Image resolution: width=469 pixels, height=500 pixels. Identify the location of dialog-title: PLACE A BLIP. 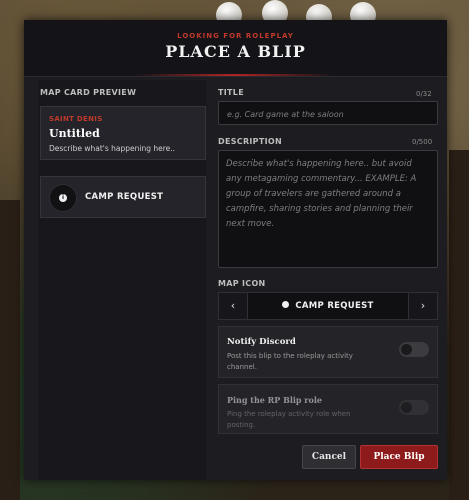
(235, 51).